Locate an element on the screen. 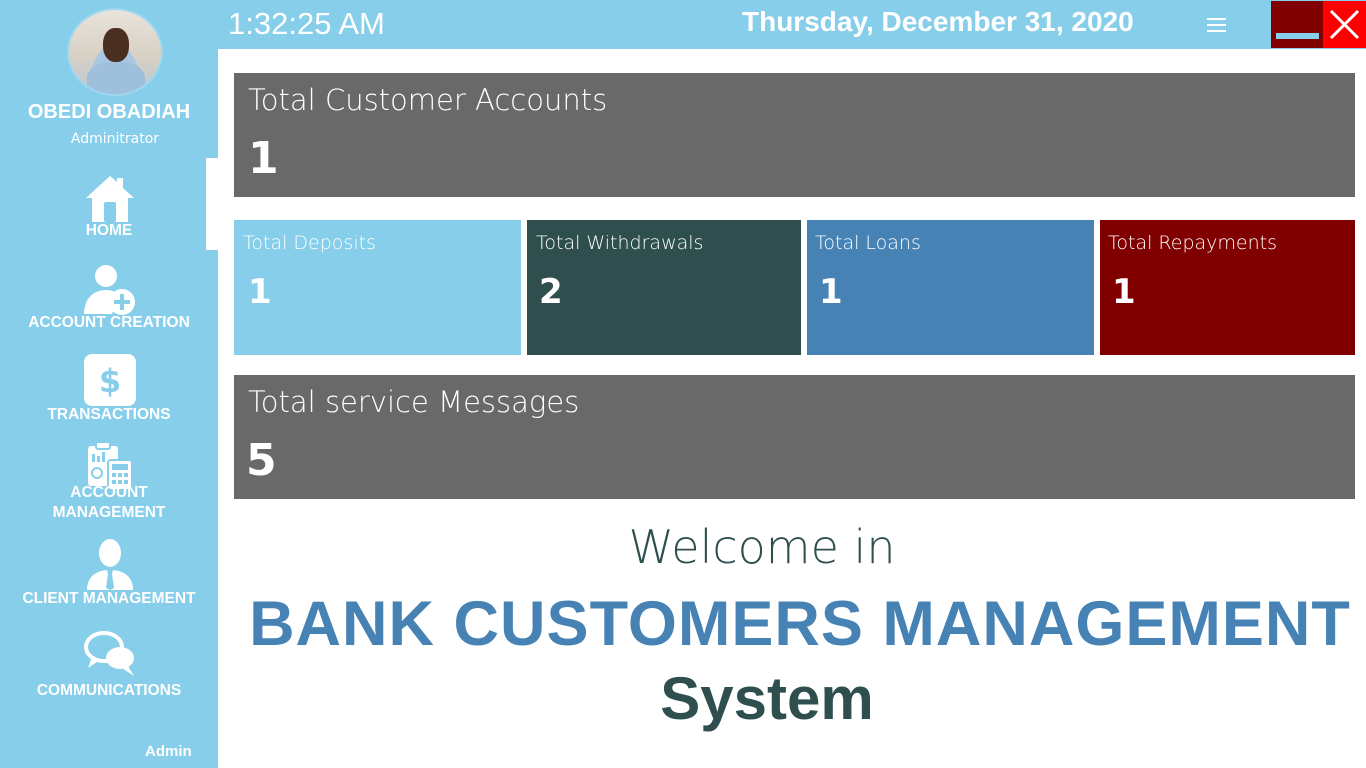 This screenshot has width=1366, height=768. chat-bubbles-icon is located at coordinates (109, 653).